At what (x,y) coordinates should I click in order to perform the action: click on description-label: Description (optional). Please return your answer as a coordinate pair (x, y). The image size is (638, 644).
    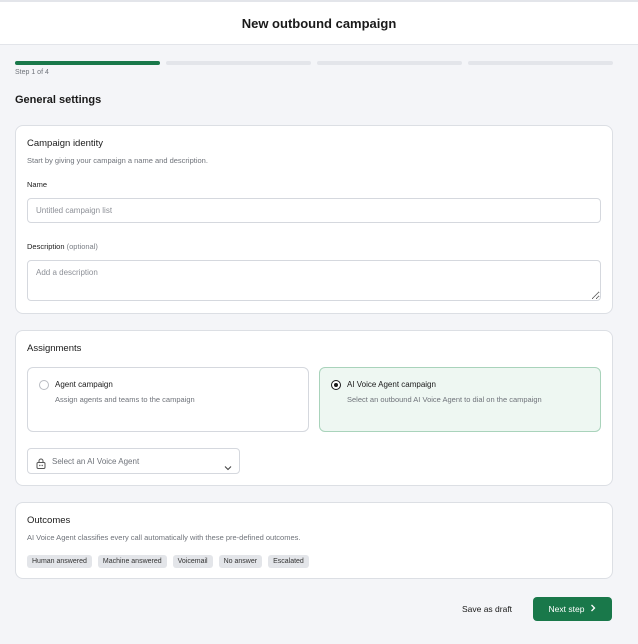
    Looking at the image, I should click on (62, 246).